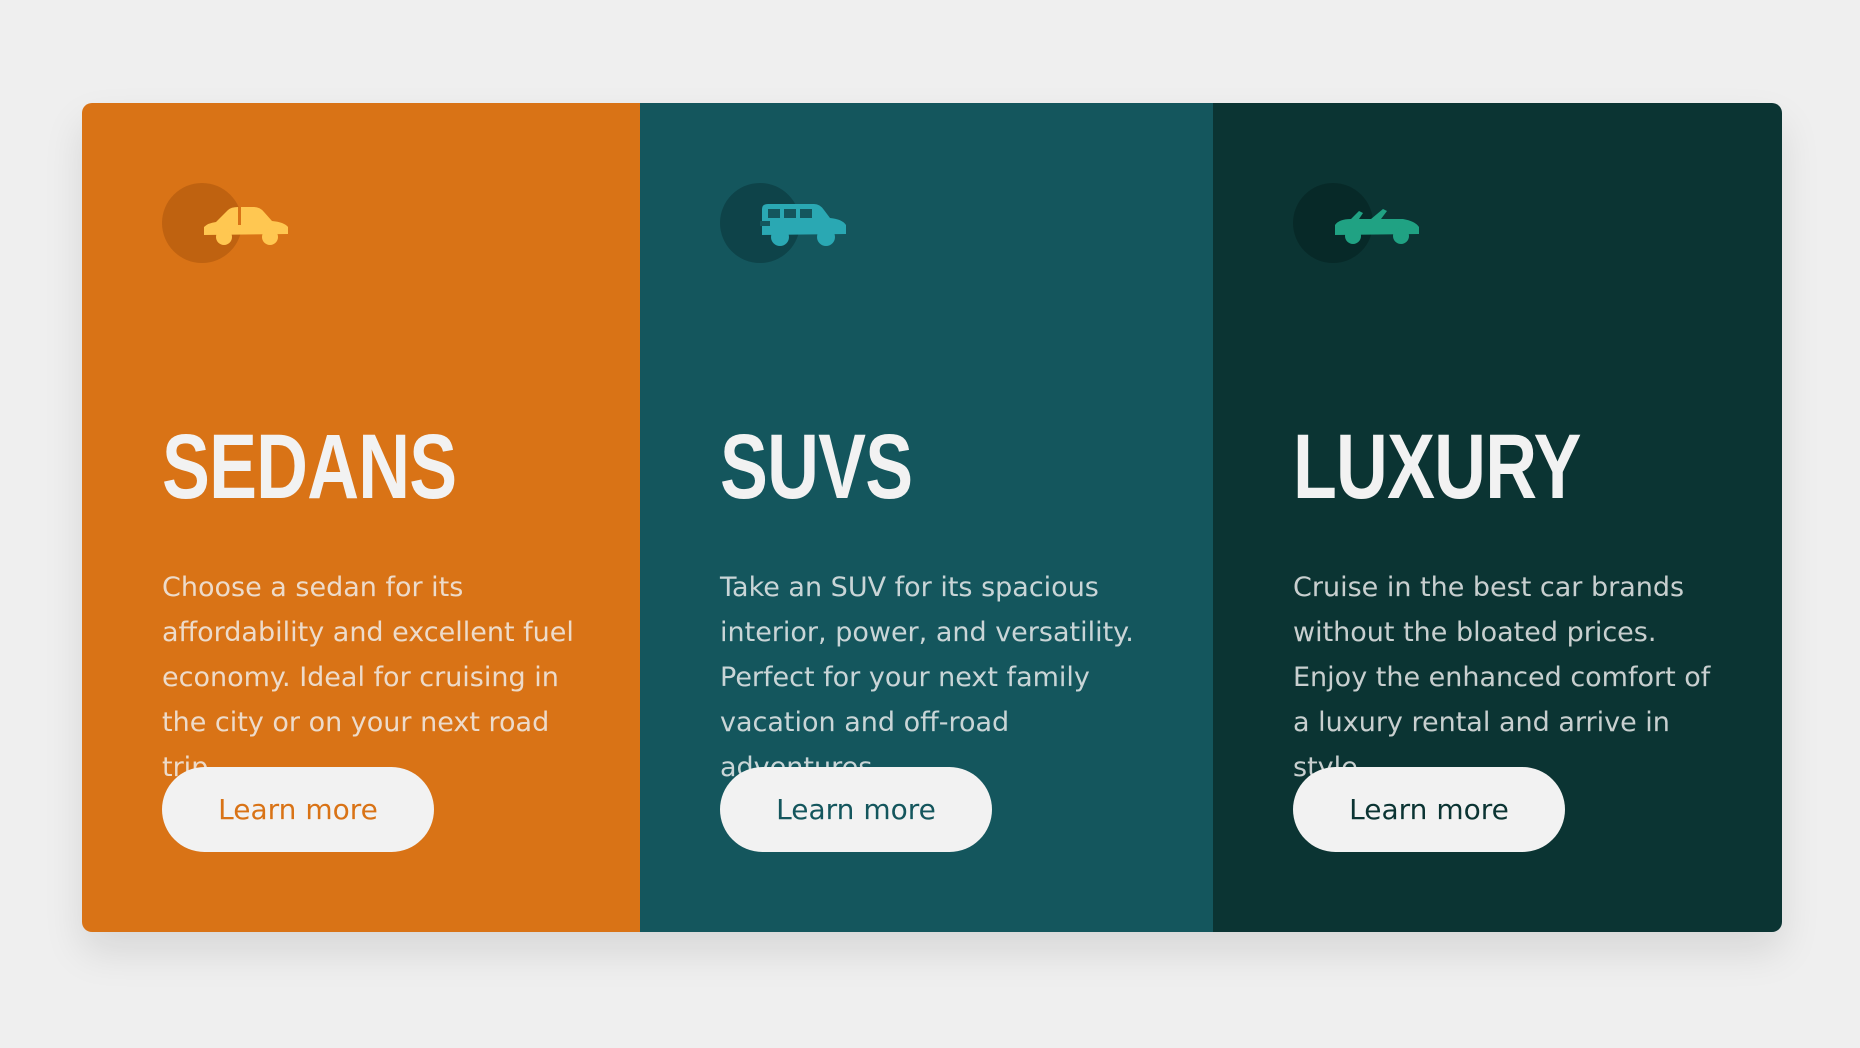  What do you see at coordinates (1377, 226) in the screenshot?
I see `convertible-icon` at bounding box center [1377, 226].